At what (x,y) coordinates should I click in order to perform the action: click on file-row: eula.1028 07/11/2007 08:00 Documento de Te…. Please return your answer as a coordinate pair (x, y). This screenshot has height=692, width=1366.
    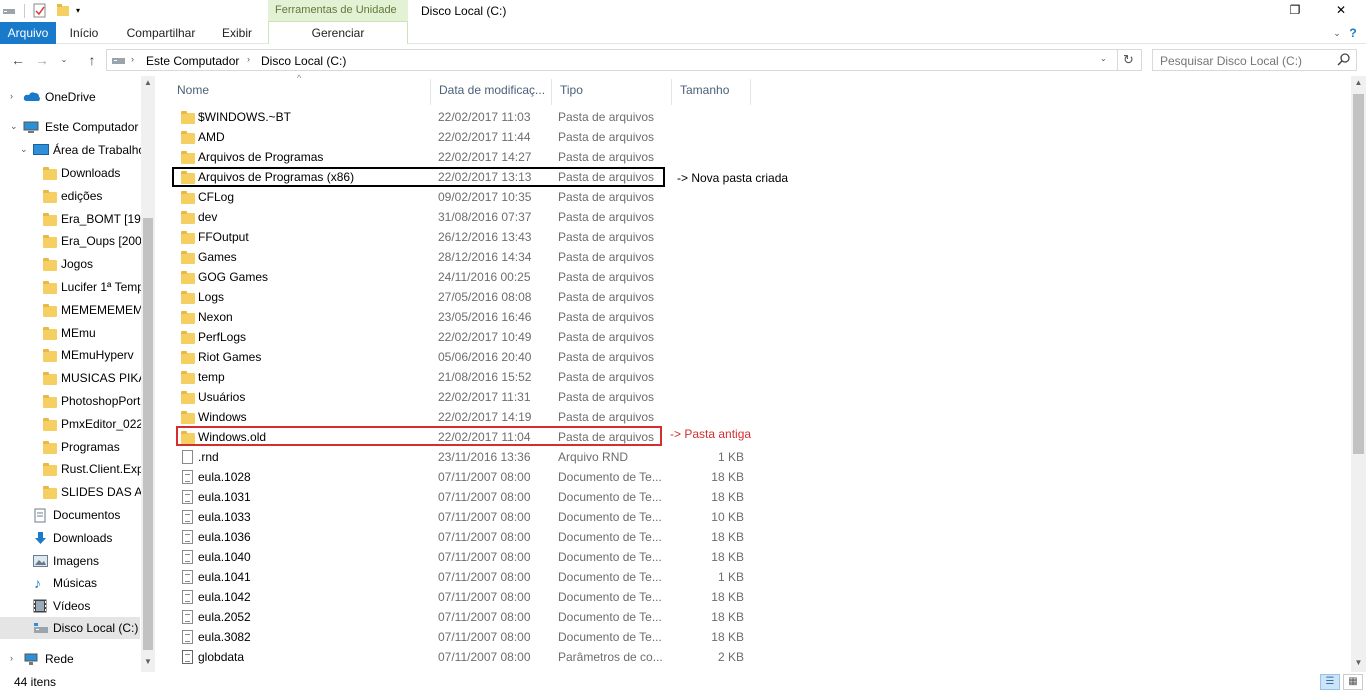
    Looking at the image, I should click on (471, 477).